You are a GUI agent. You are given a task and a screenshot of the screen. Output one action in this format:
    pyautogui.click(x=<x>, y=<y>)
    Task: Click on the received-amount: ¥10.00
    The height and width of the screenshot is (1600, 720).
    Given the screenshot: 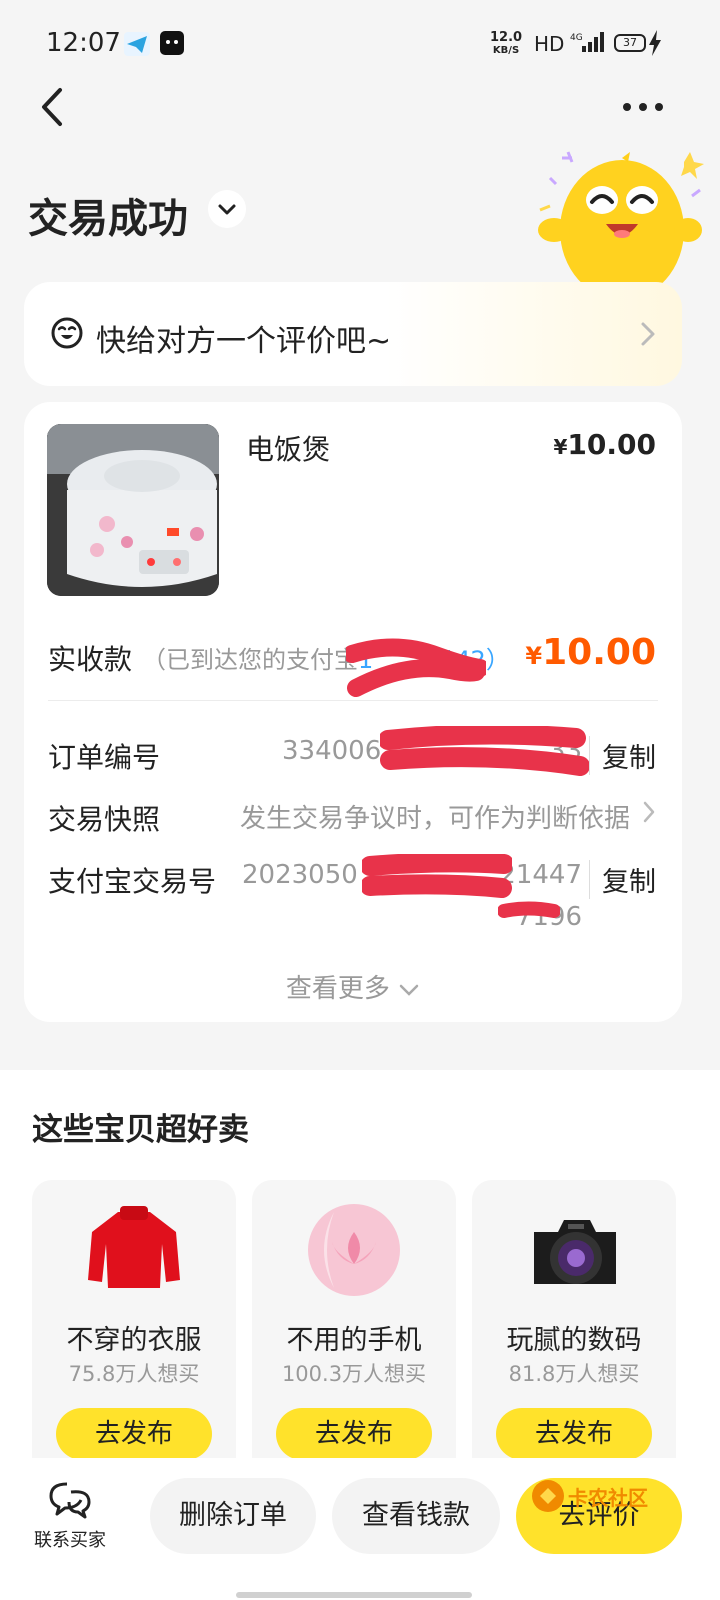 What is the action you would take?
    pyautogui.click(x=590, y=652)
    